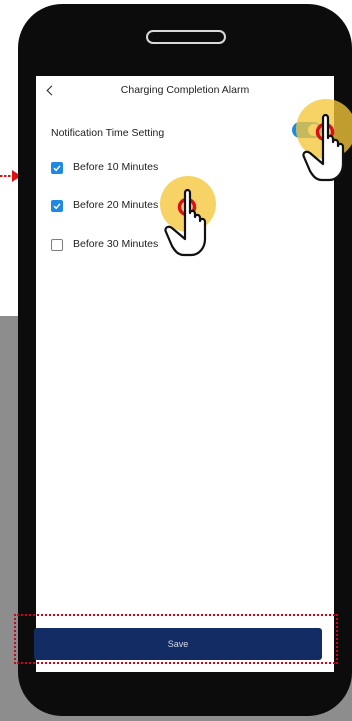 The width and height of the screenshot is (352, 721). I want to click on notification-time-label: Notification Time Setting, so click(108, 133).